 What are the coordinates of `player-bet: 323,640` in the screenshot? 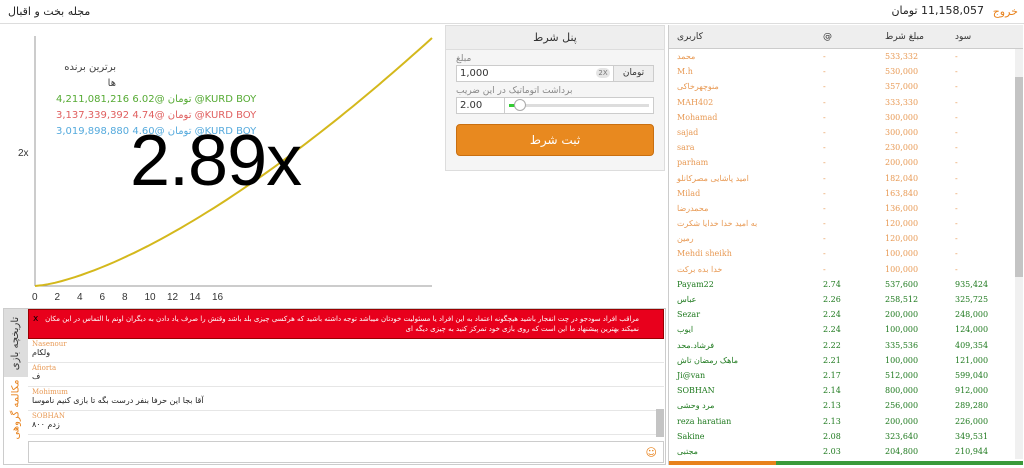 It's located at (902, 436).